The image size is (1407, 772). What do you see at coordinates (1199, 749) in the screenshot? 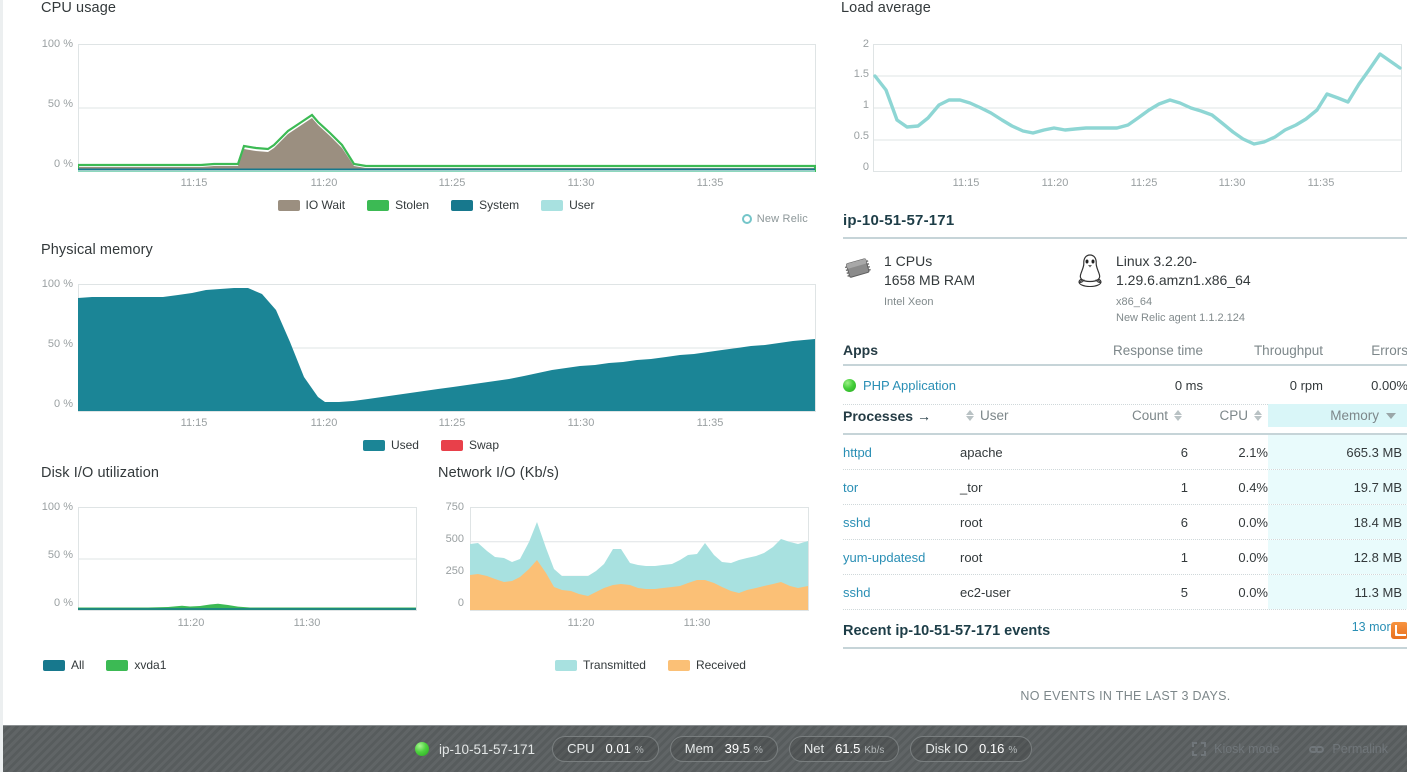
I see `kiosk-expand-icon` at bounding box center [1199, 749].